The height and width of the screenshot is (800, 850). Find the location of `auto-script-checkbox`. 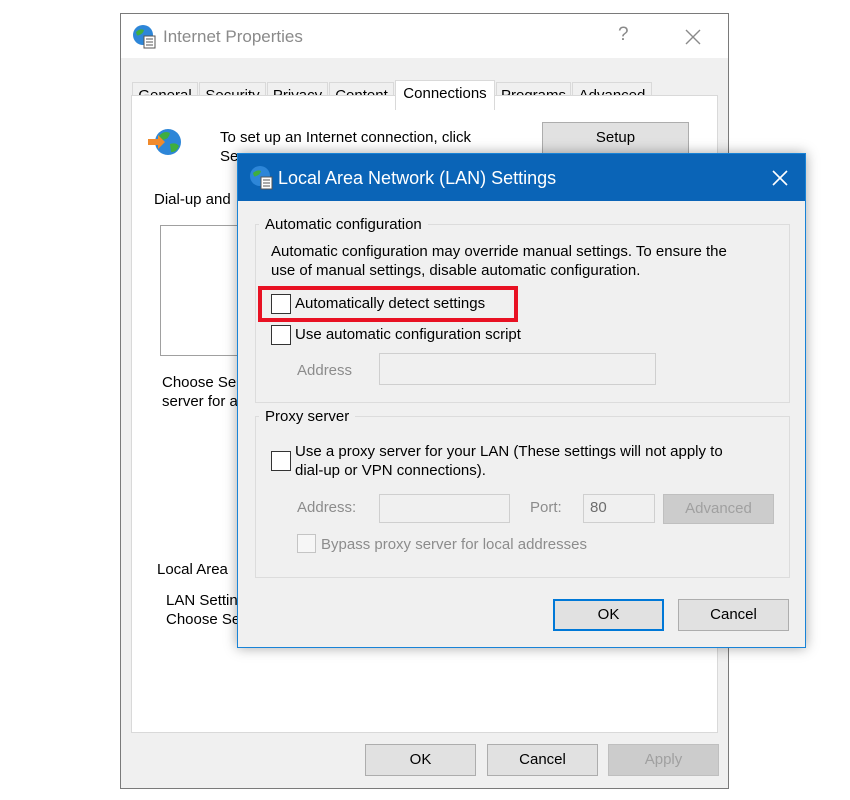

auto-script-checkbox is located at coordinates (281, 335).